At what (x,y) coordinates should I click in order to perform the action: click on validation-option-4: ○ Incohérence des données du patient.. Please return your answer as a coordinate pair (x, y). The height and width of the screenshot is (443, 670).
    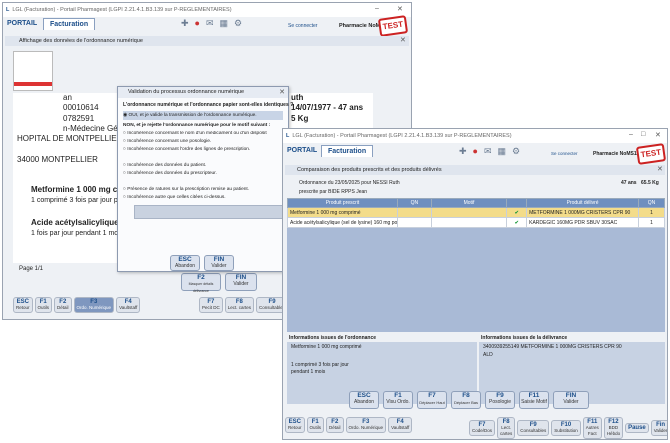
    Looking at the image, I should click on (164, 165).